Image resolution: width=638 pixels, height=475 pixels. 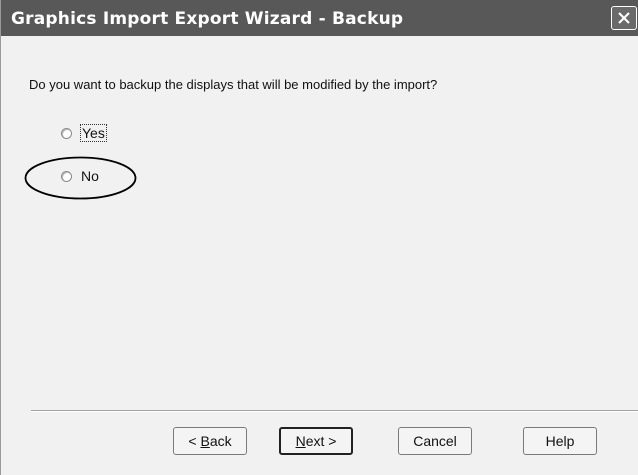 What do you see at coordinates (300, 441) in the screenshot?
I see `next-mnemonic: N` at bounding box center [300, 441].